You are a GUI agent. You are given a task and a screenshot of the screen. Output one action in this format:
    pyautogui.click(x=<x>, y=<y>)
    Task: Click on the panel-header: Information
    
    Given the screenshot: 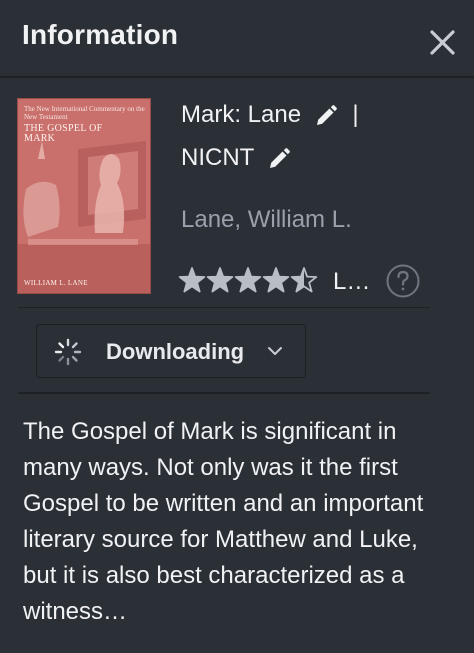 What is the action you would take?
    pyautogui.click(x=237, y=39)
    